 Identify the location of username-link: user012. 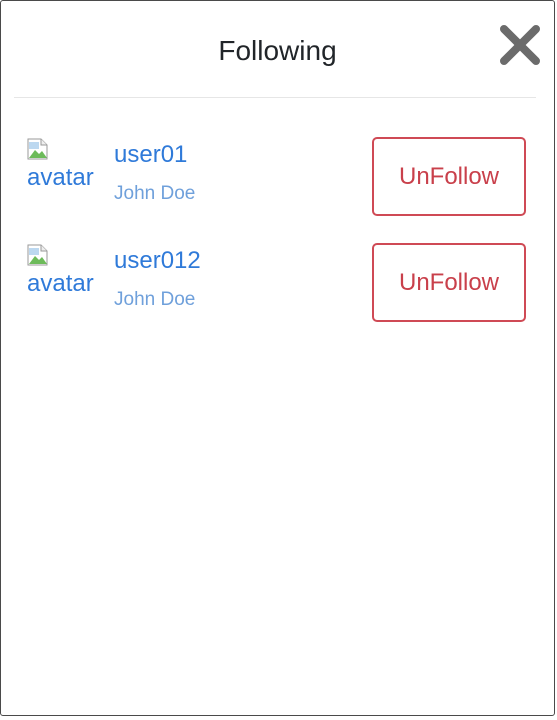
(157, 261).